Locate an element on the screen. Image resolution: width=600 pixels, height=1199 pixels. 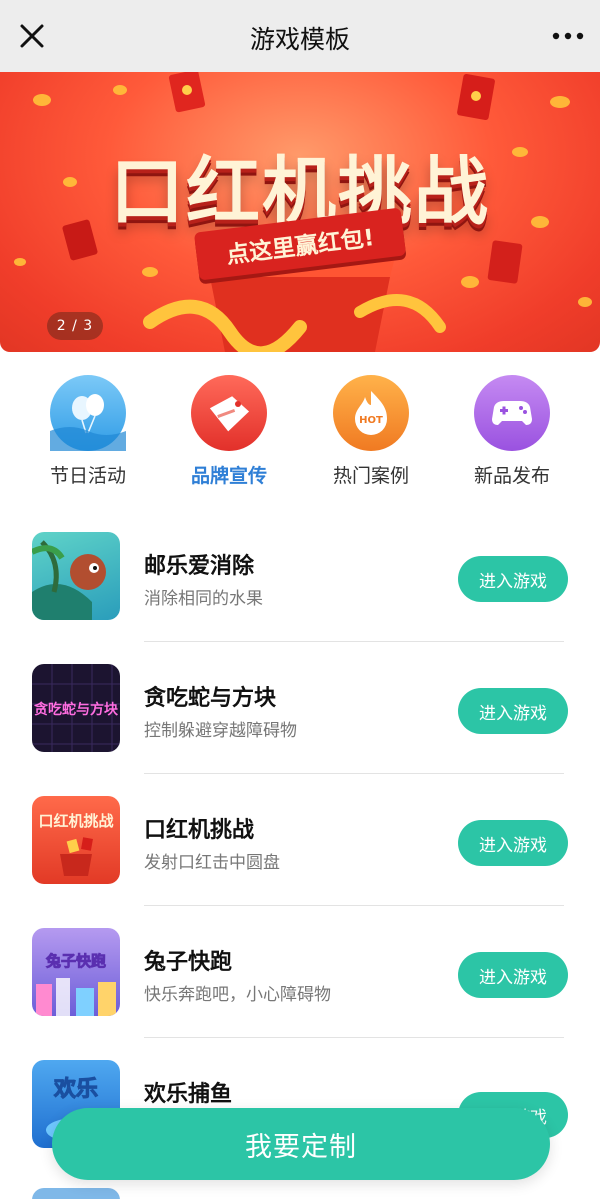
thumb-text: 贪吃蛇与方块 is located at coordinates (76, 709).